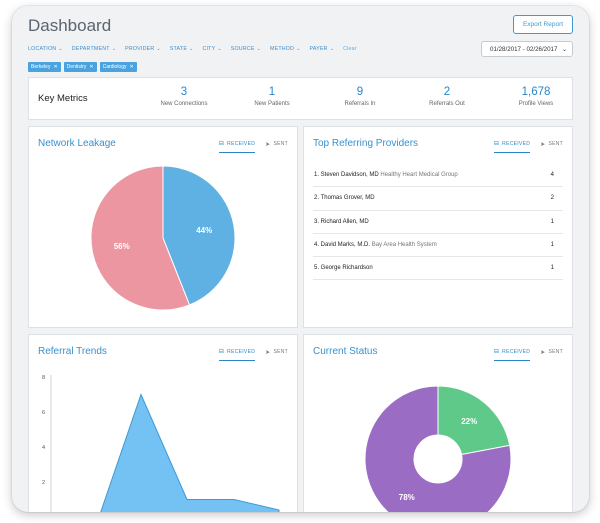 Image resolution: width=600 pixels, height=523 pixels. I want to click on metric-caption: Referrals Out, so click(447, 104).